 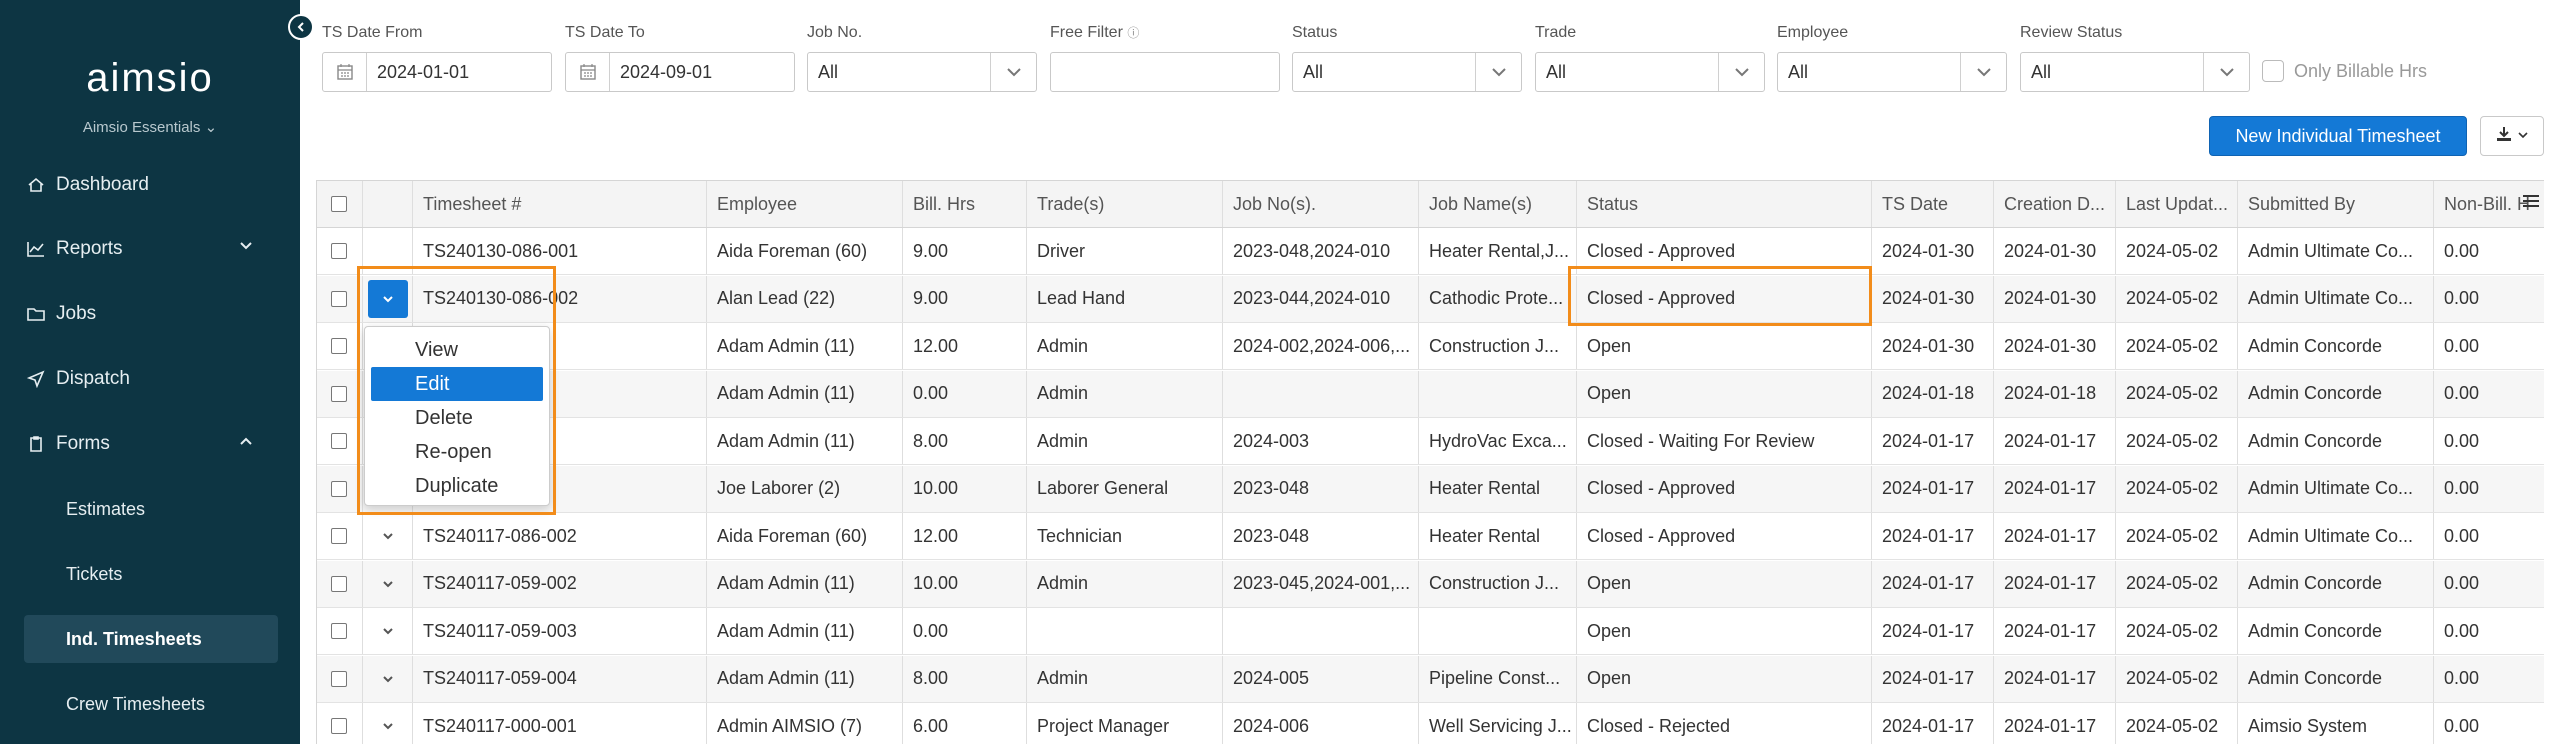 I want to click on table-cell: 2024-01-17, so click(x=1933, y=583).